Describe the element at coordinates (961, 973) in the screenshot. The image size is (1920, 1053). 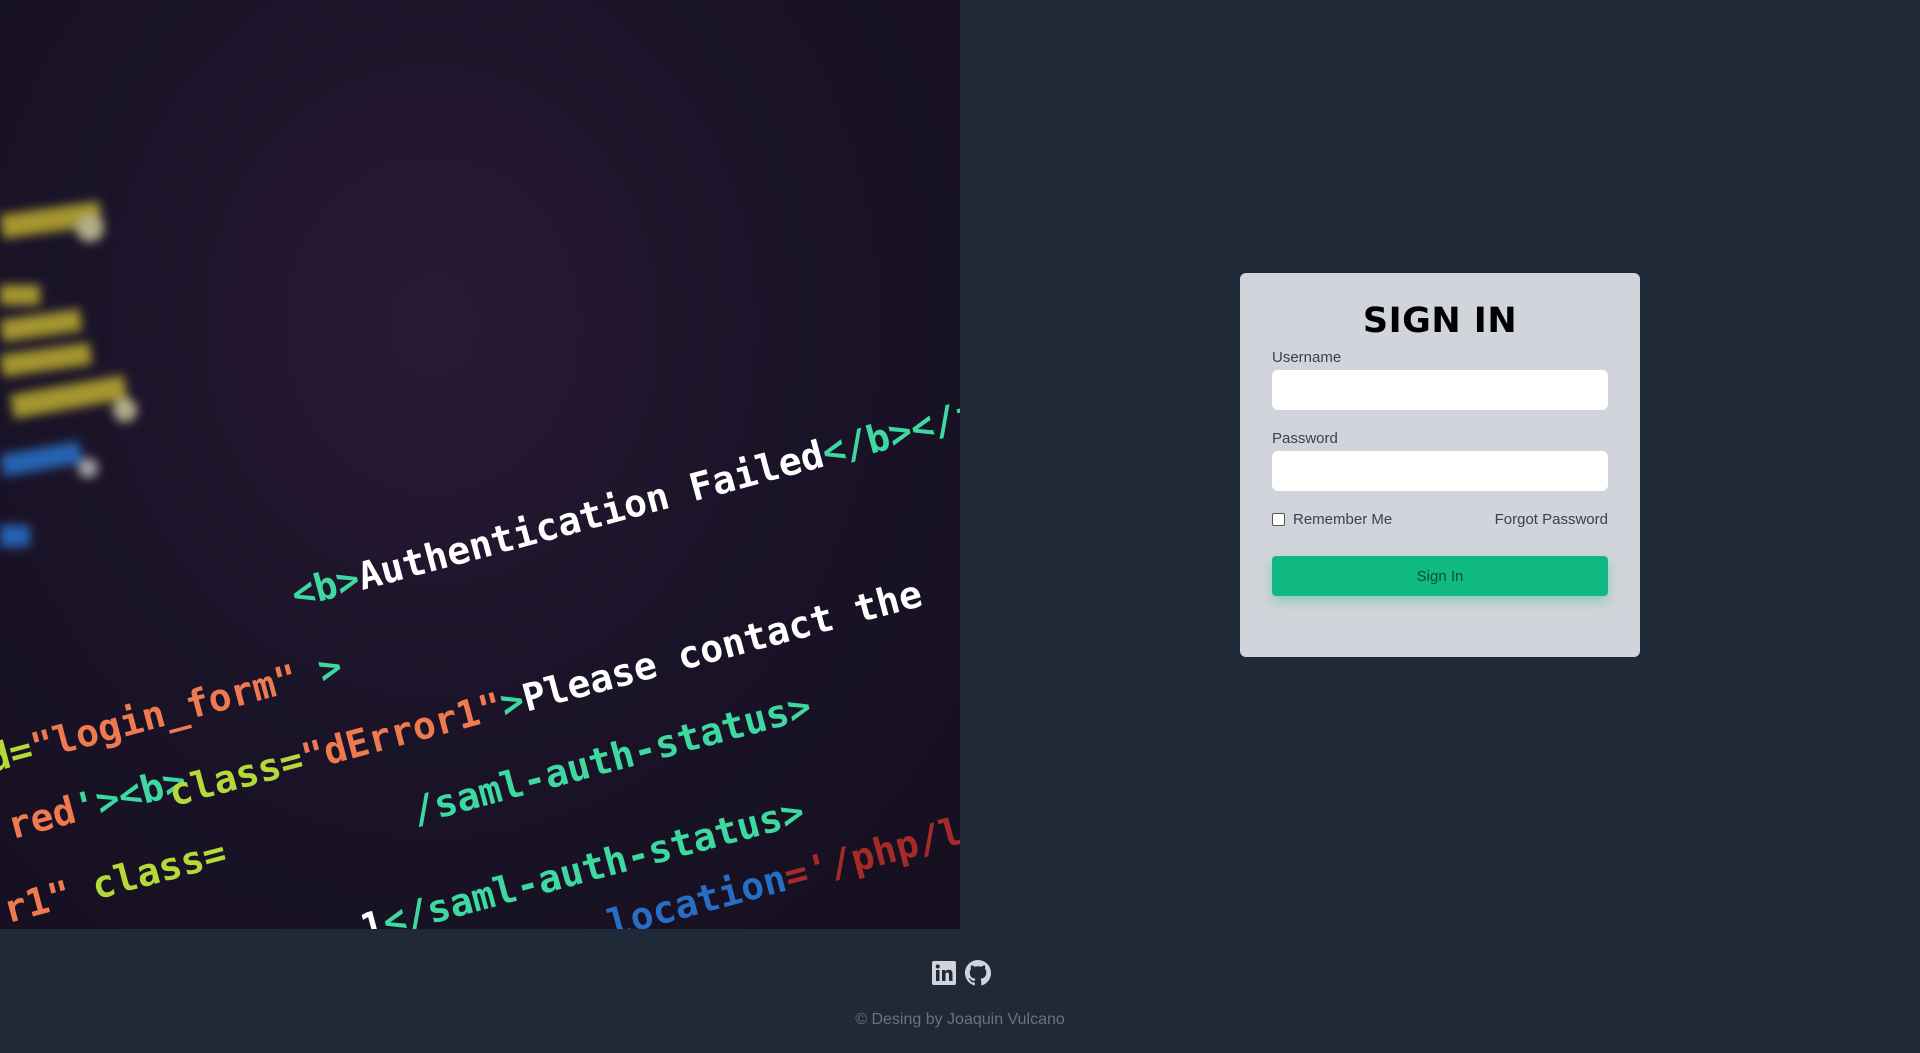
I see `social-links` at that location.